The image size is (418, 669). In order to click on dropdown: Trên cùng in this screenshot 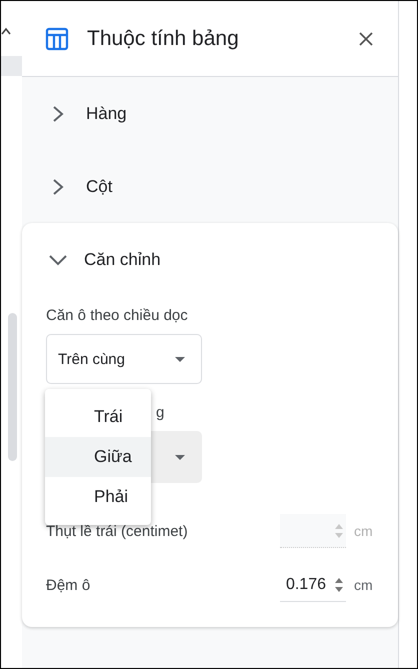, I will do `click(124, 359)`.